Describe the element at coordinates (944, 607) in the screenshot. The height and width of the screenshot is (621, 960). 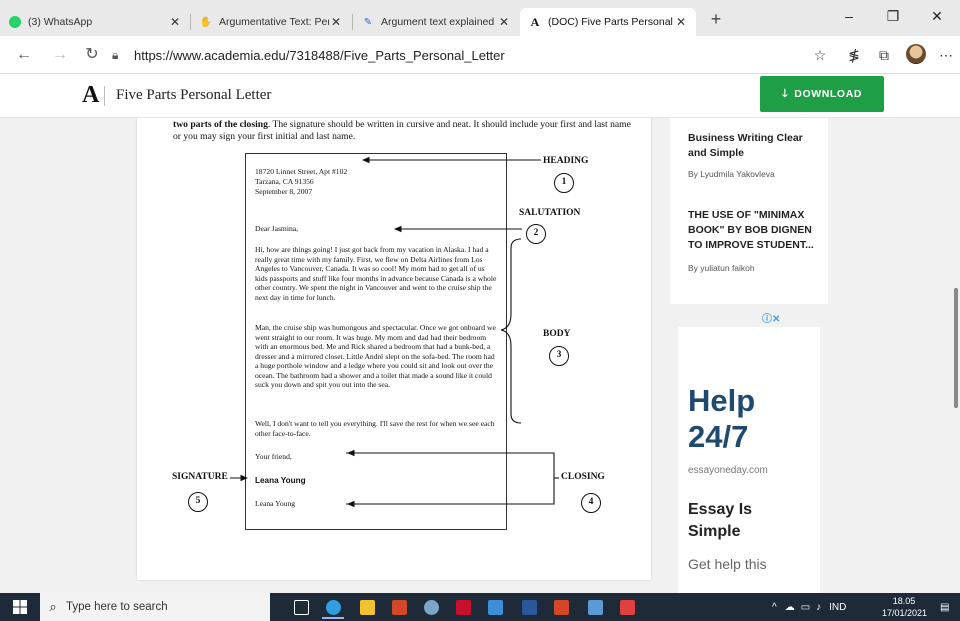
I see `notification-icon: ▤` at that location.